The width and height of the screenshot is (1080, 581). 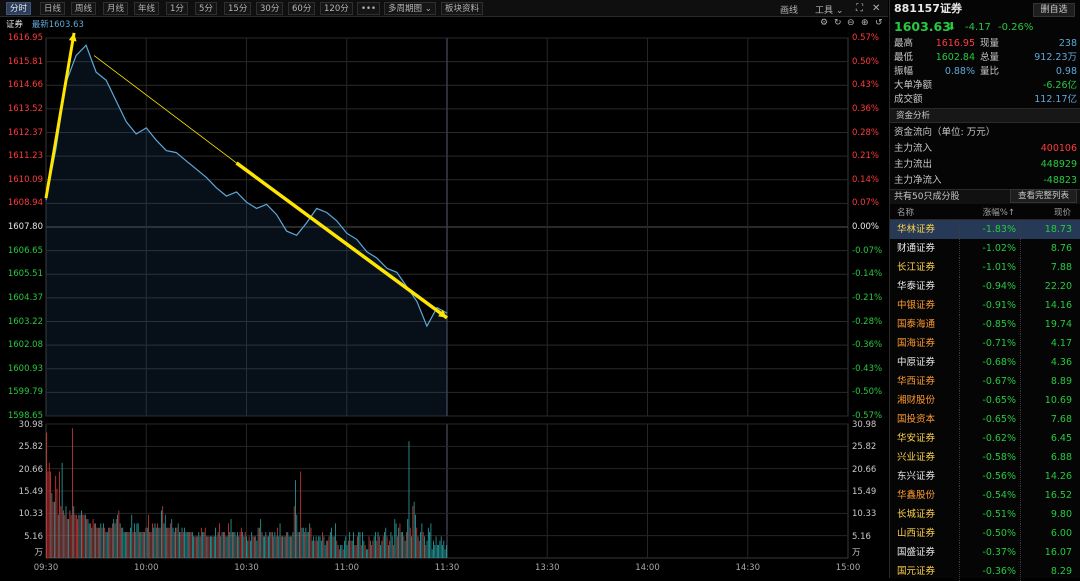 I want to click on stock-row: 华西证券-0.67%8.89, so click(x=985, y=381).